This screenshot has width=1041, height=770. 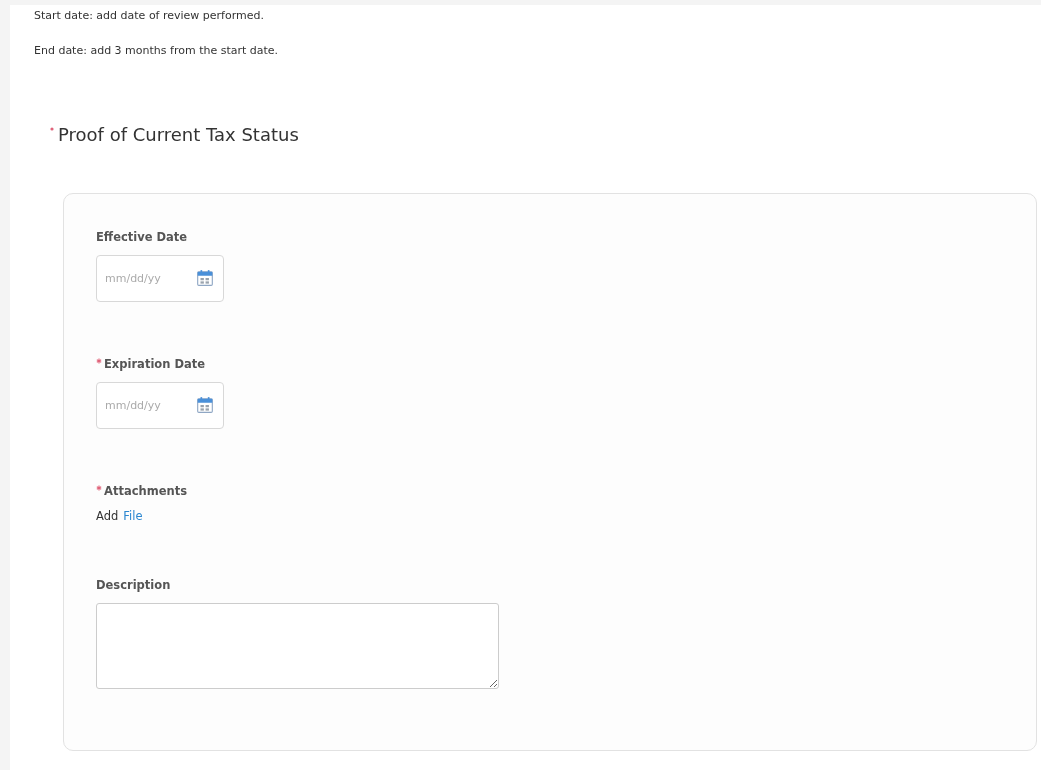 What do you see at coordinates (150, 16) in the screenshot?
I see `instruction-text: Start date: add date of review performed.` at bounding box center [150, 16].